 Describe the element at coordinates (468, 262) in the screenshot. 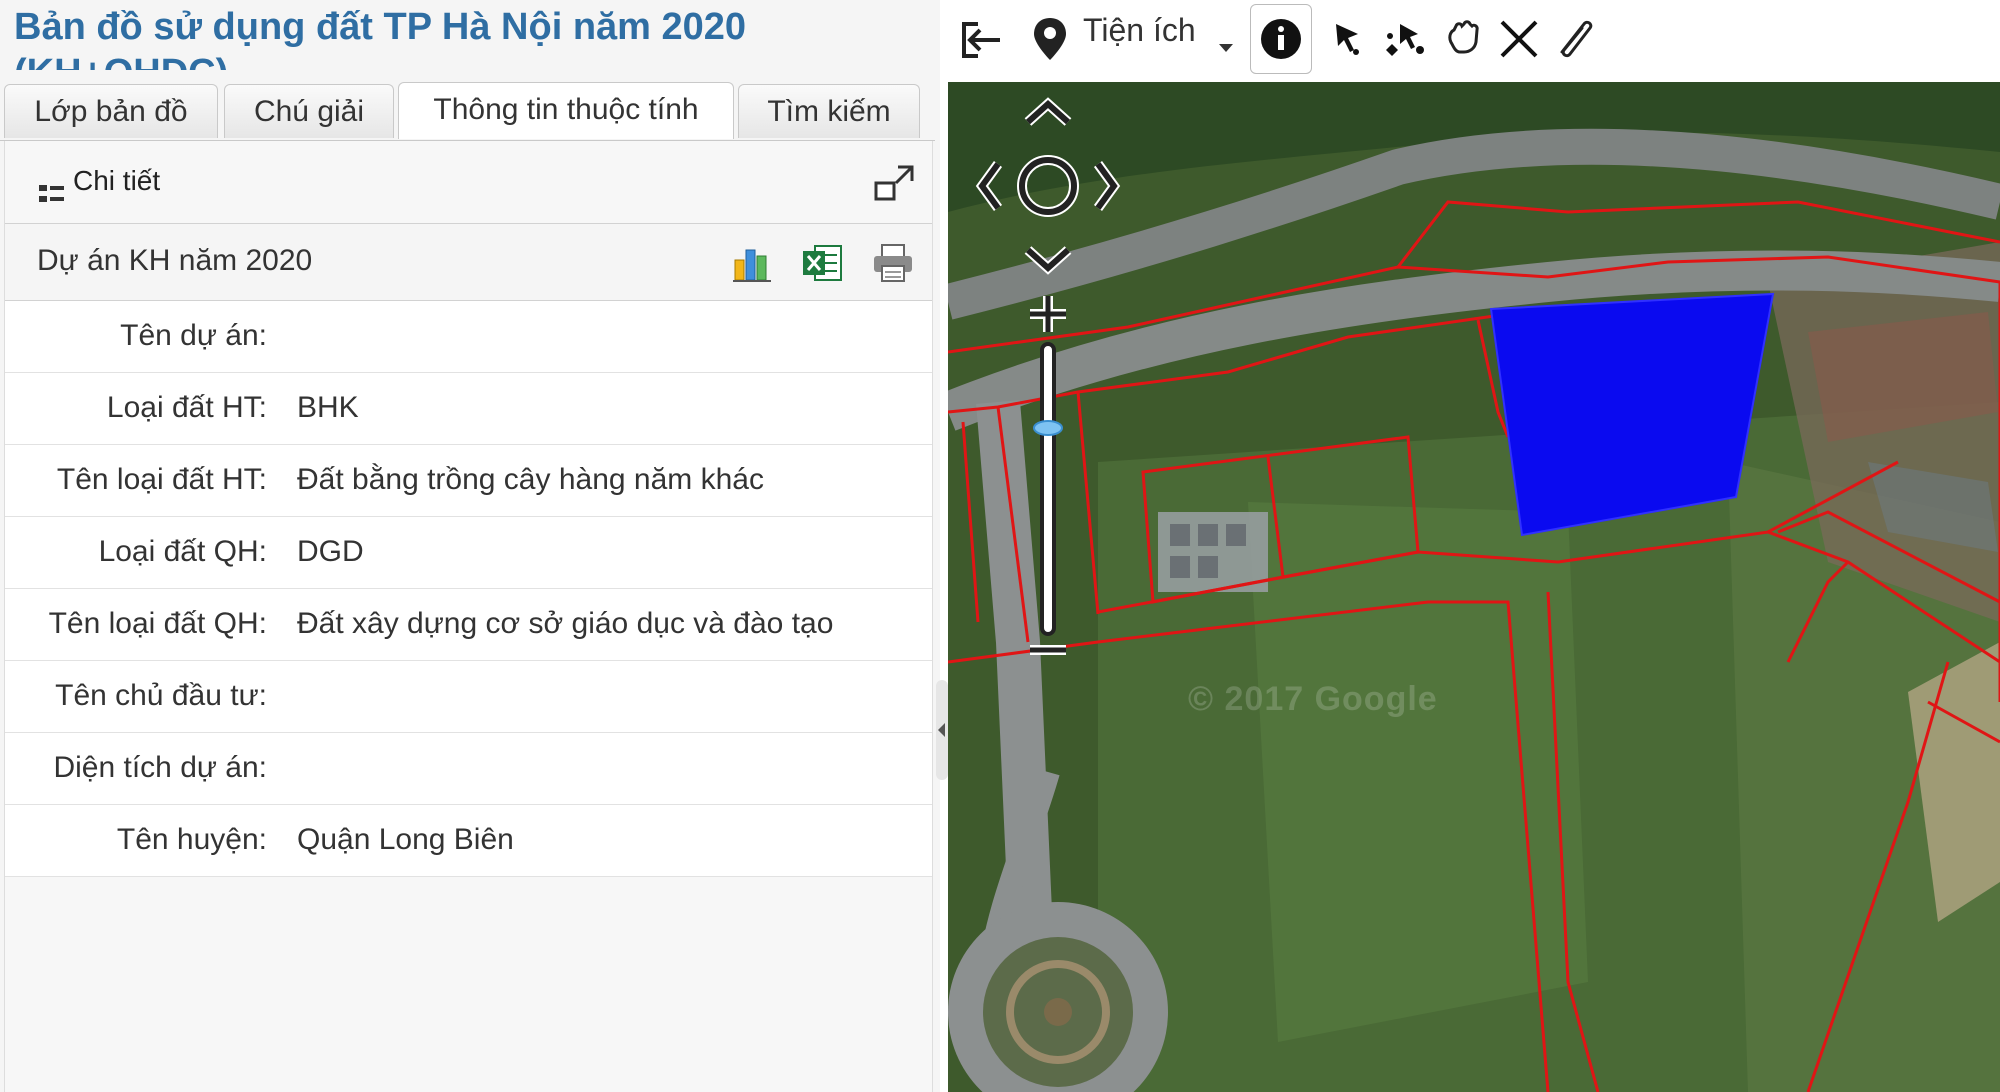

I see `project-header: Dự án KH năm 2020` at that location.